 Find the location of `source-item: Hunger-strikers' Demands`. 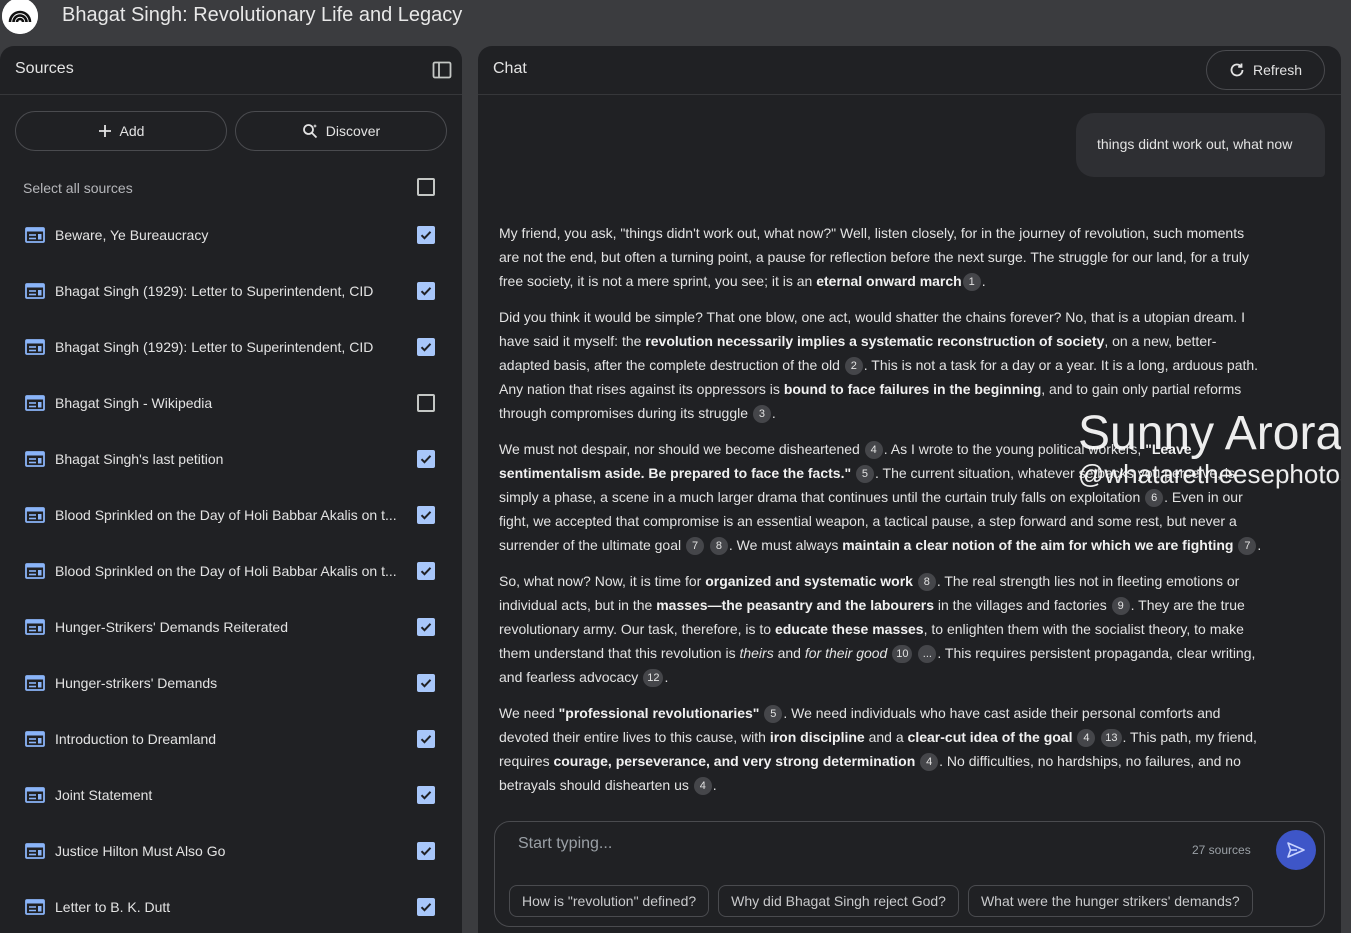

source-item: Hunger-strikers' Demands is located at coordinates (231, 683).